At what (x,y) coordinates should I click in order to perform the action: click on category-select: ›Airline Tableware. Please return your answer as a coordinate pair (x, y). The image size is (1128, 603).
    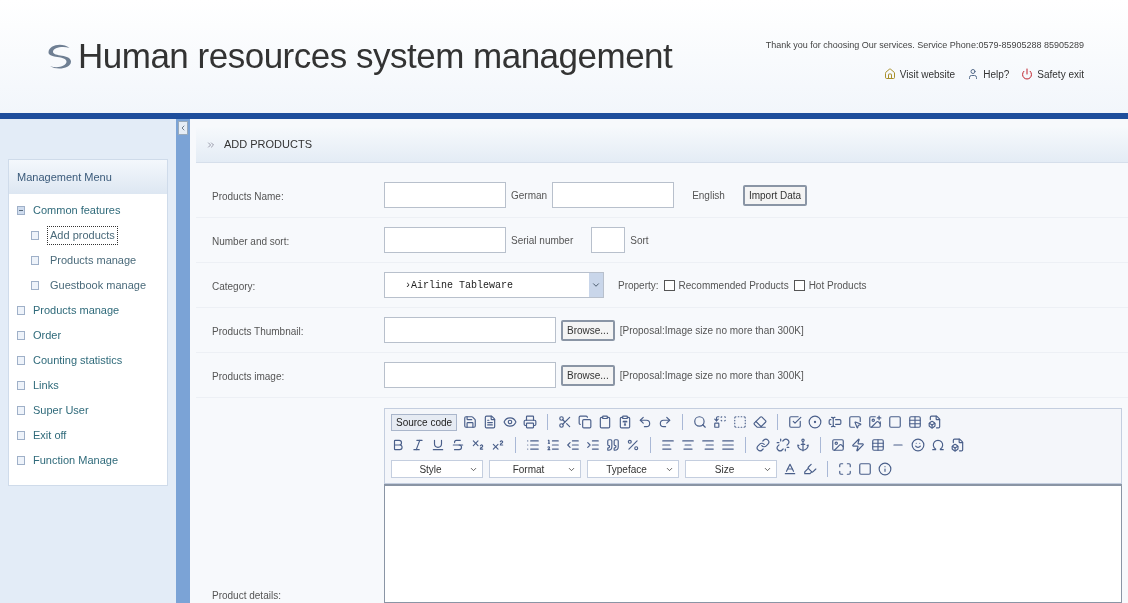
    Looking at the image, I should click on (494, 285).